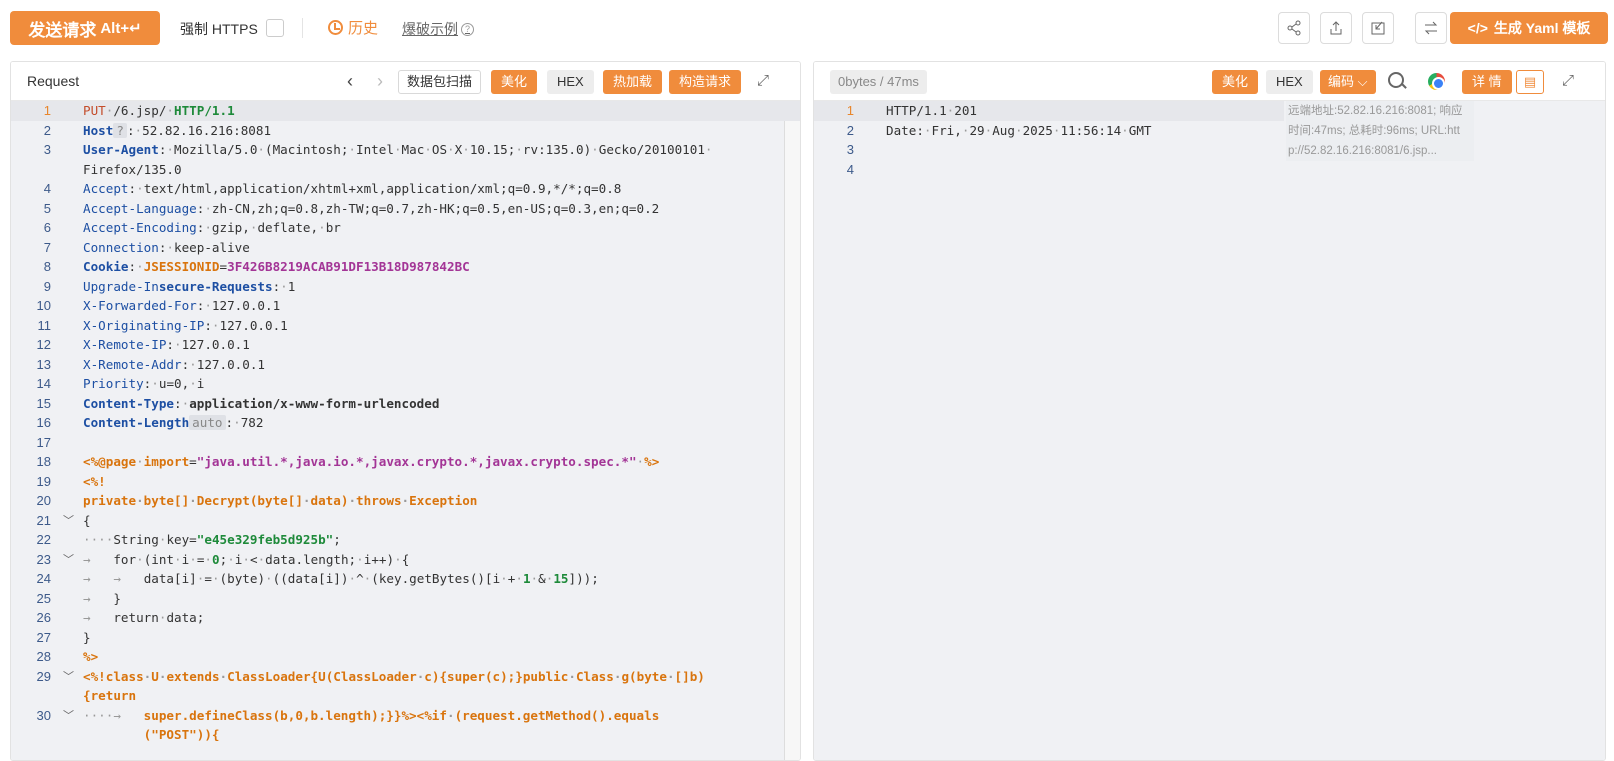  Describe the element at coordinates (878, 82) in the screenshot. I see `response-timing: 0bytes / 47ms` at that location.